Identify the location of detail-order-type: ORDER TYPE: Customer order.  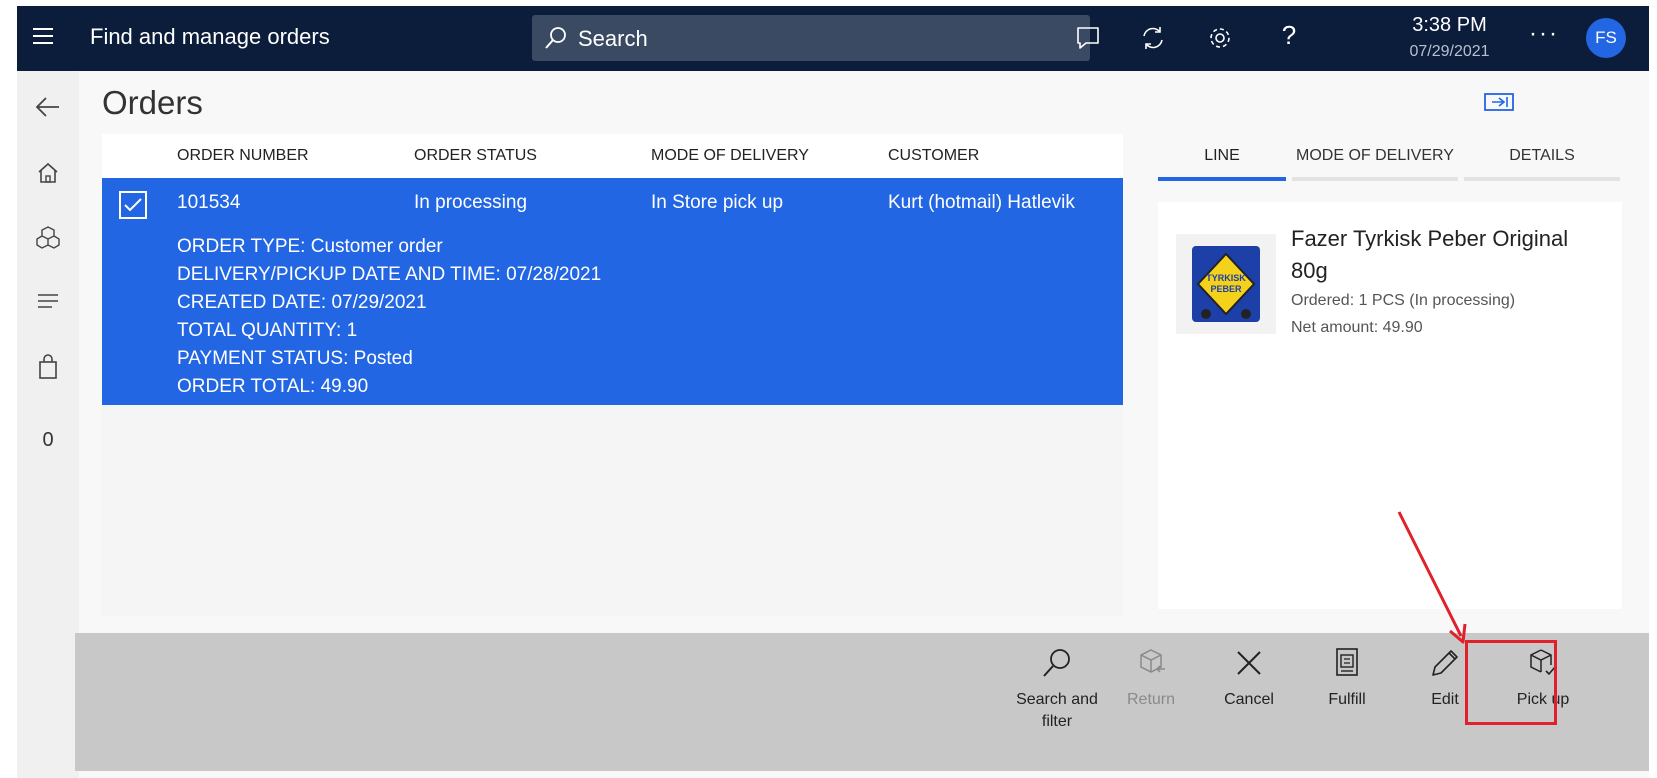
(310, 246).